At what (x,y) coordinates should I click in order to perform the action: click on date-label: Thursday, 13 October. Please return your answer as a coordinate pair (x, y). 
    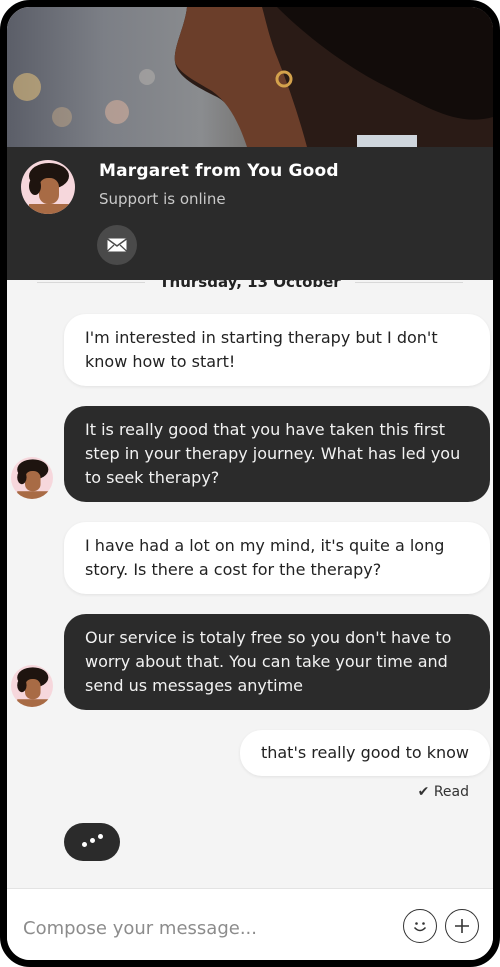
    Looking at the image, I should click on (250, 285).